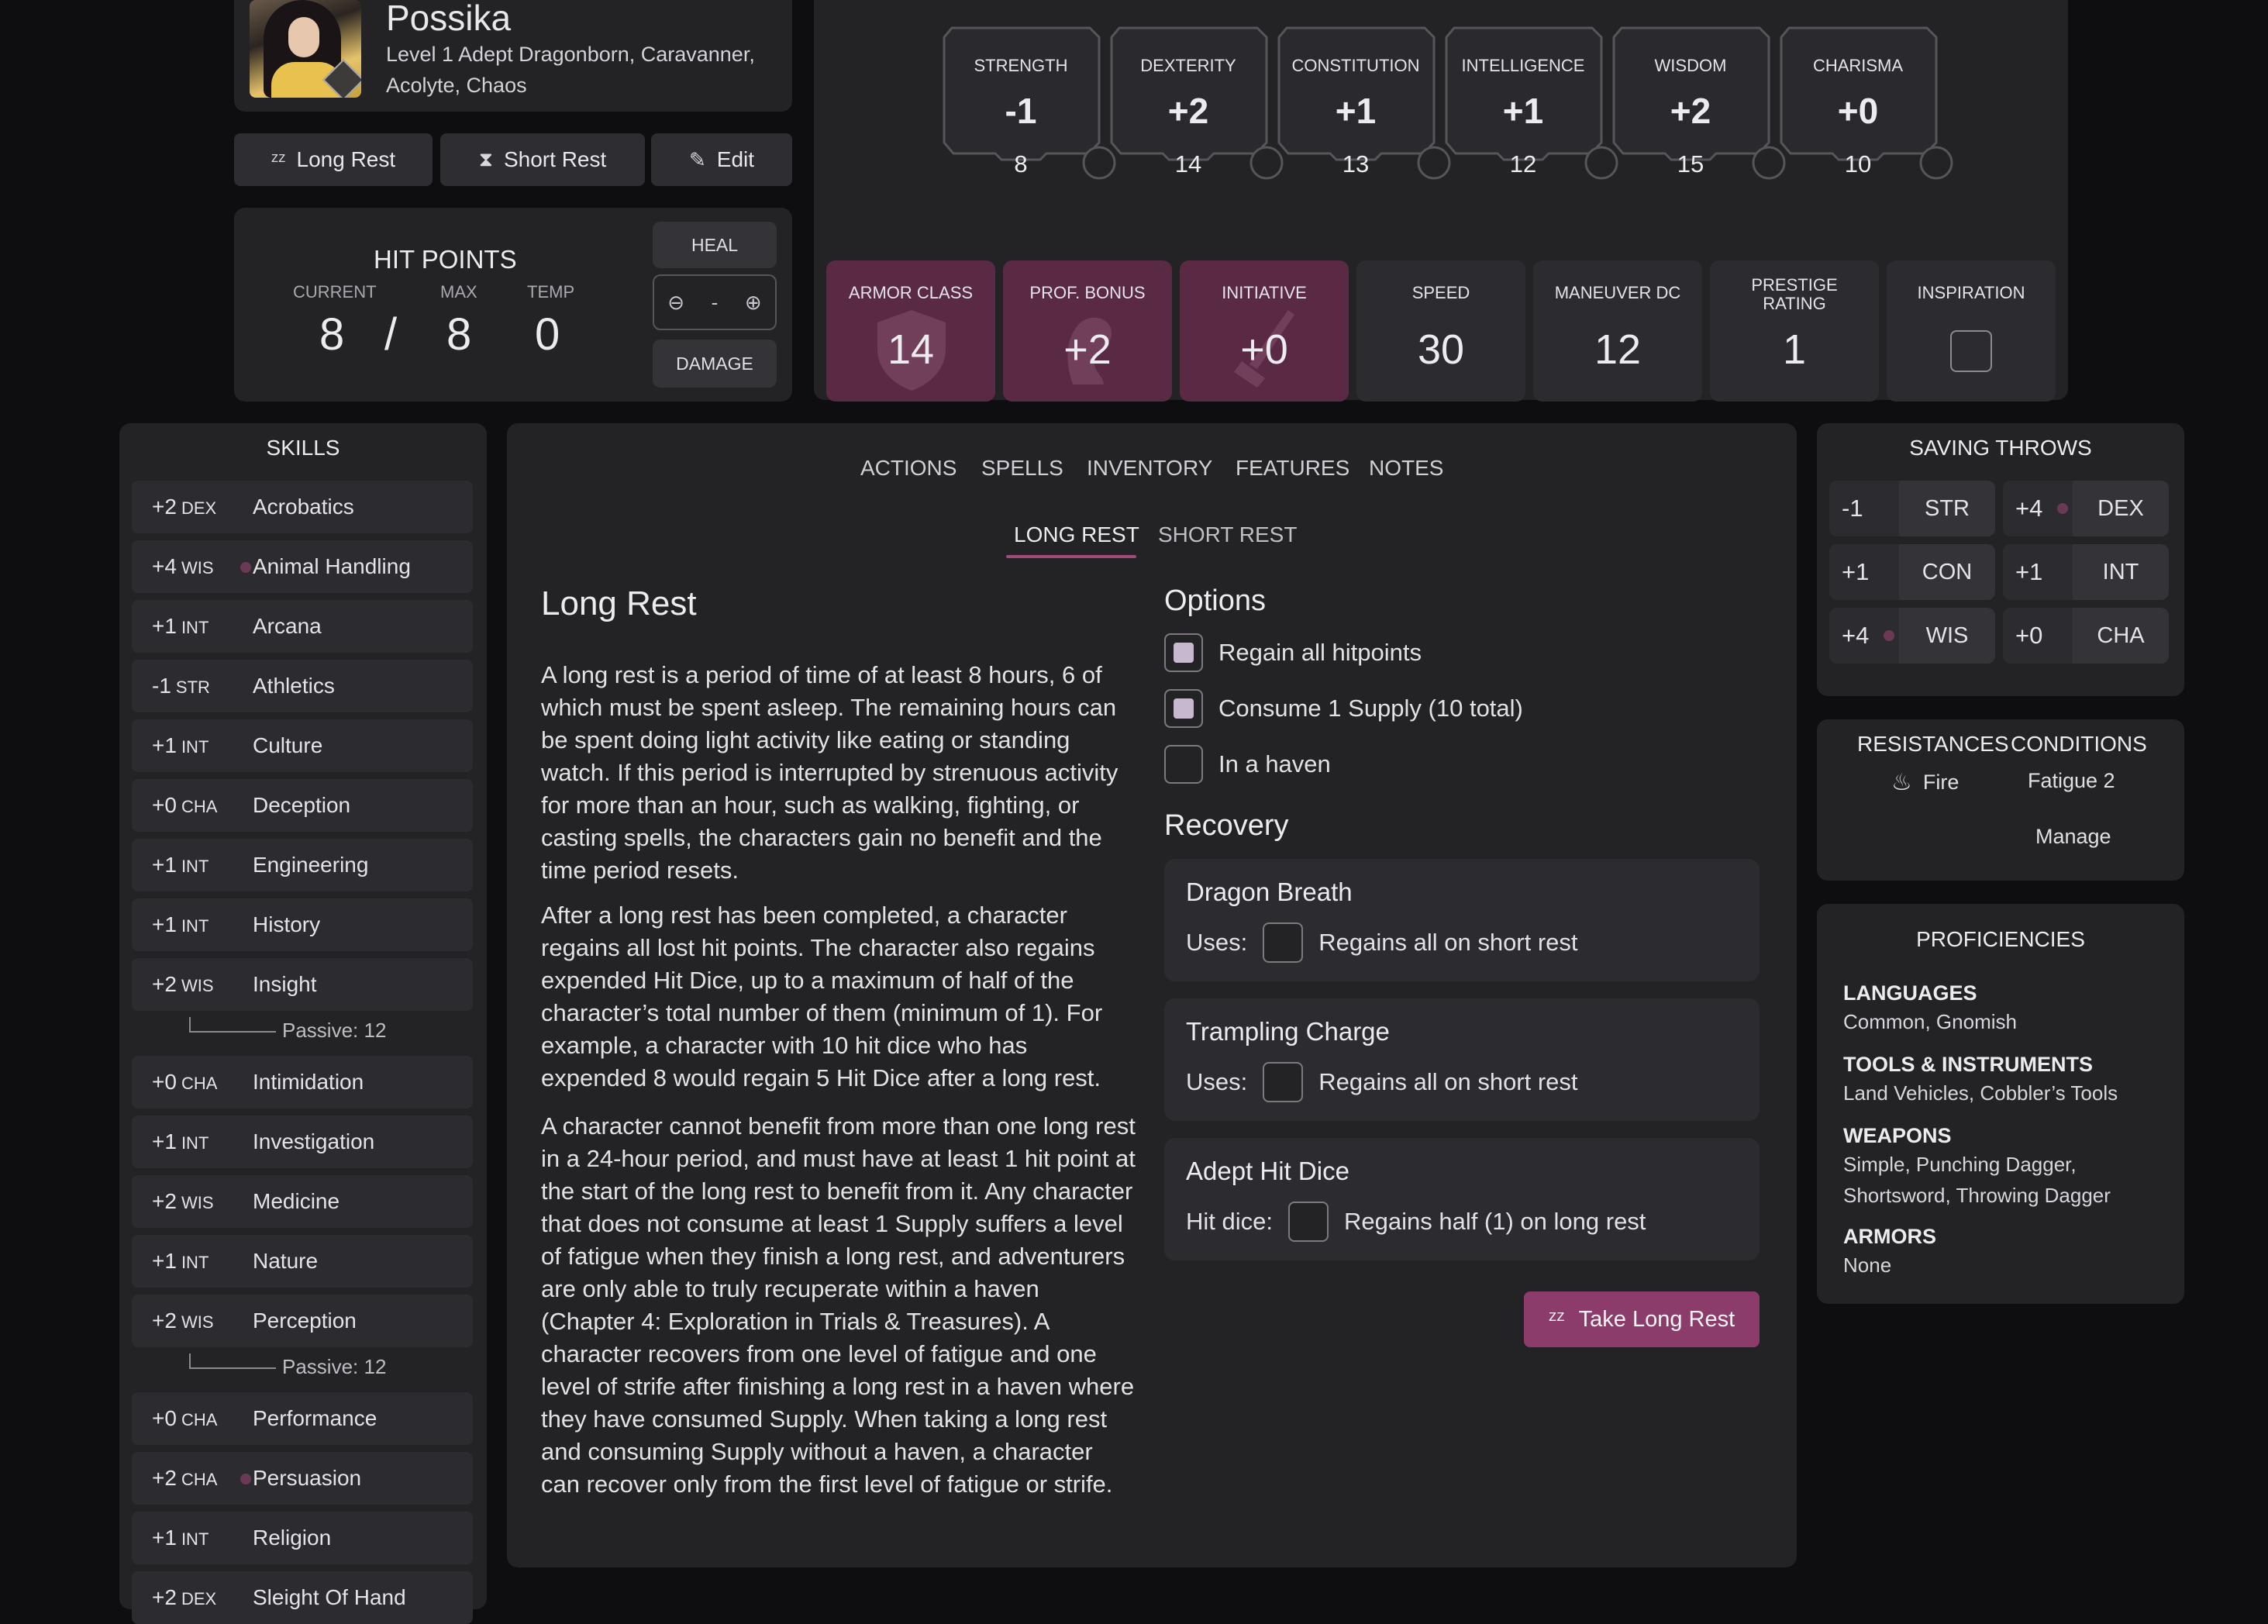 The height and width of the screenshot is (1624, 2268). Describe the element at coordinates (2086, 636) in the screenshot. I see `saving-throw-cha: +0 CHA` at that location.